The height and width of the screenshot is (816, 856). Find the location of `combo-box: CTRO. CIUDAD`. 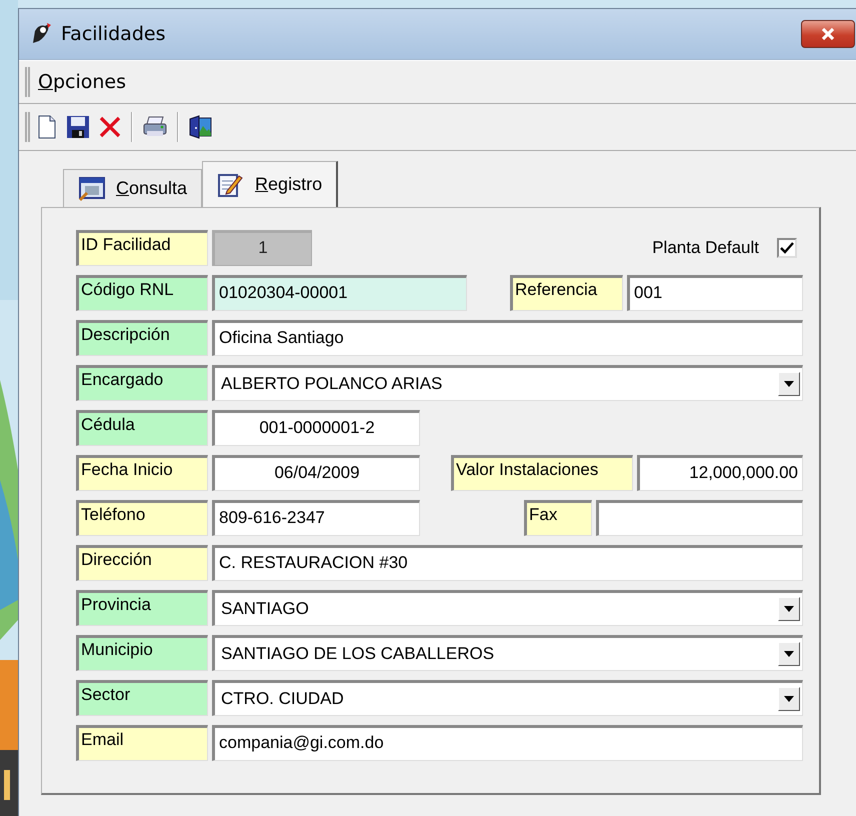

combo-box: CTRO. CIUDAD is located at coordinates (507, 698).